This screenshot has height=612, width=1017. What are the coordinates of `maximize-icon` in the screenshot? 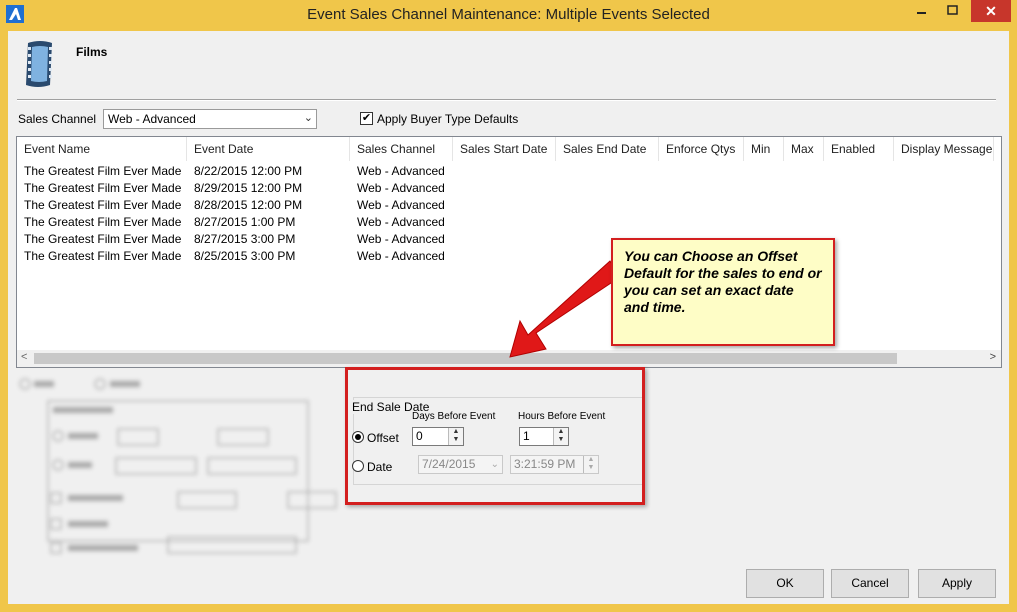 It's located at (952, 10).